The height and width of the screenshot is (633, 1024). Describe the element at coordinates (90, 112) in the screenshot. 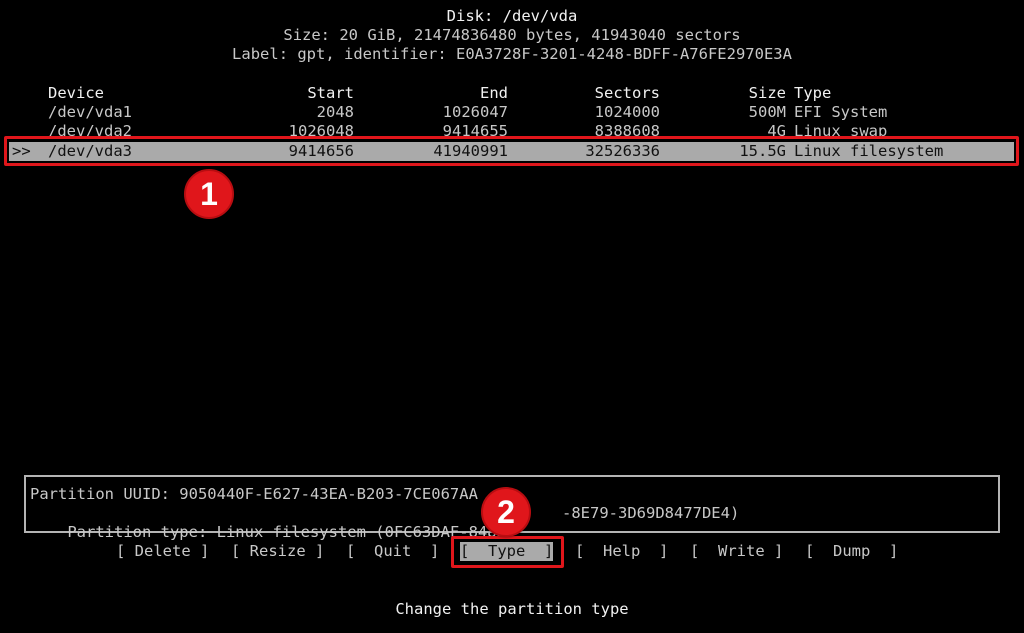

I see `partition-device: /dev/vda1` at that location.